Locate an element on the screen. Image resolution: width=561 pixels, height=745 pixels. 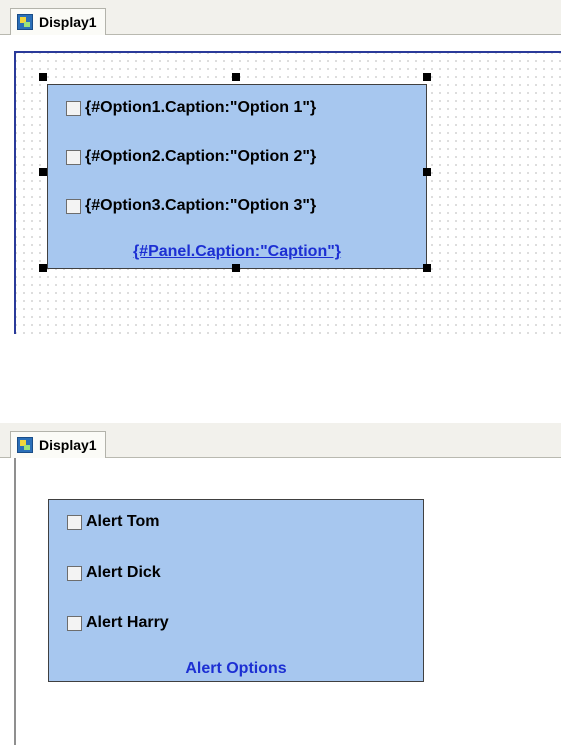
option-2-label: {#Option2.Caption:"Option 2"} is located at coordinates (201, 156).